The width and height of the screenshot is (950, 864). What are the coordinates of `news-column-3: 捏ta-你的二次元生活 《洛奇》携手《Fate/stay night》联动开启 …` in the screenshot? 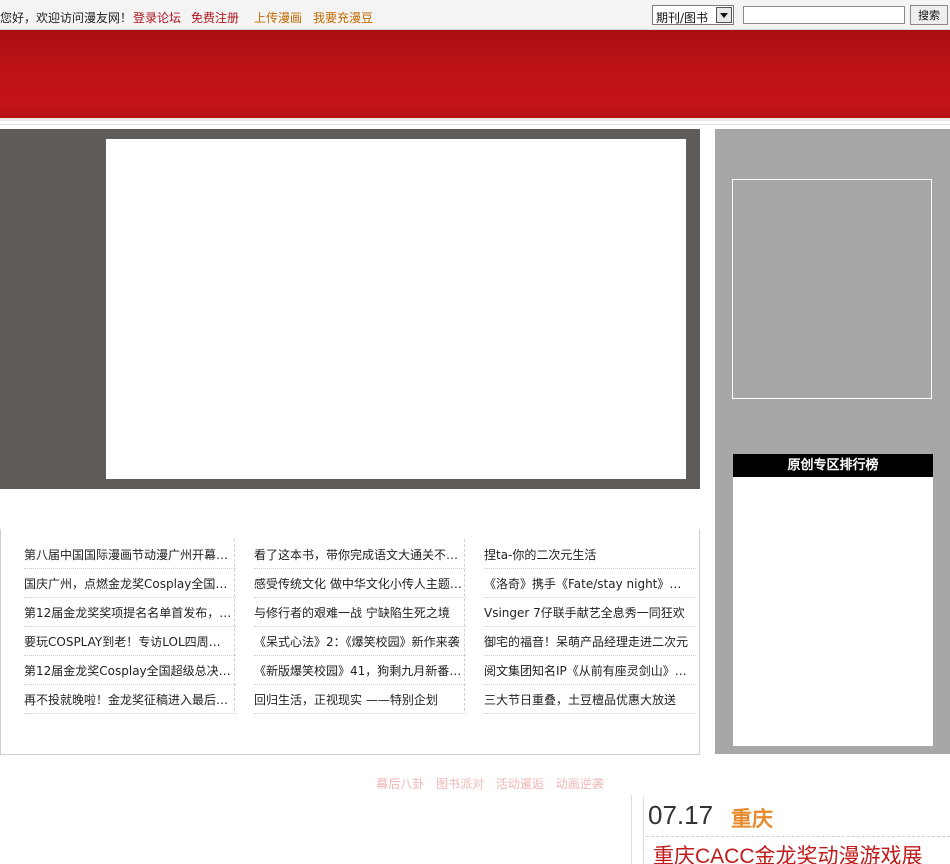 It's located at (590, 628).